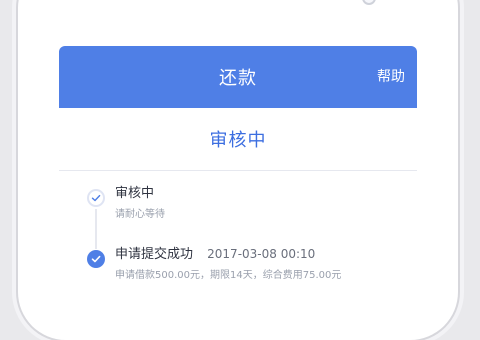  I want to click on page-title: 还款, so click(238, 78).